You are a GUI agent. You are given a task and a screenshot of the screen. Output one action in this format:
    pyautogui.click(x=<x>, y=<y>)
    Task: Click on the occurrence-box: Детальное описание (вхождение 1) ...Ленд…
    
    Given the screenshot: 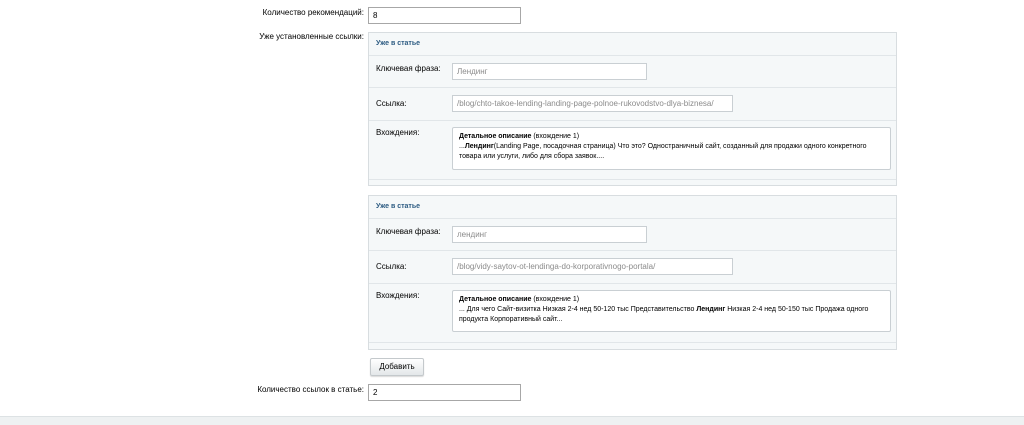 What is the action you would take?
    pyautogui.click(x=671, y=148)
    